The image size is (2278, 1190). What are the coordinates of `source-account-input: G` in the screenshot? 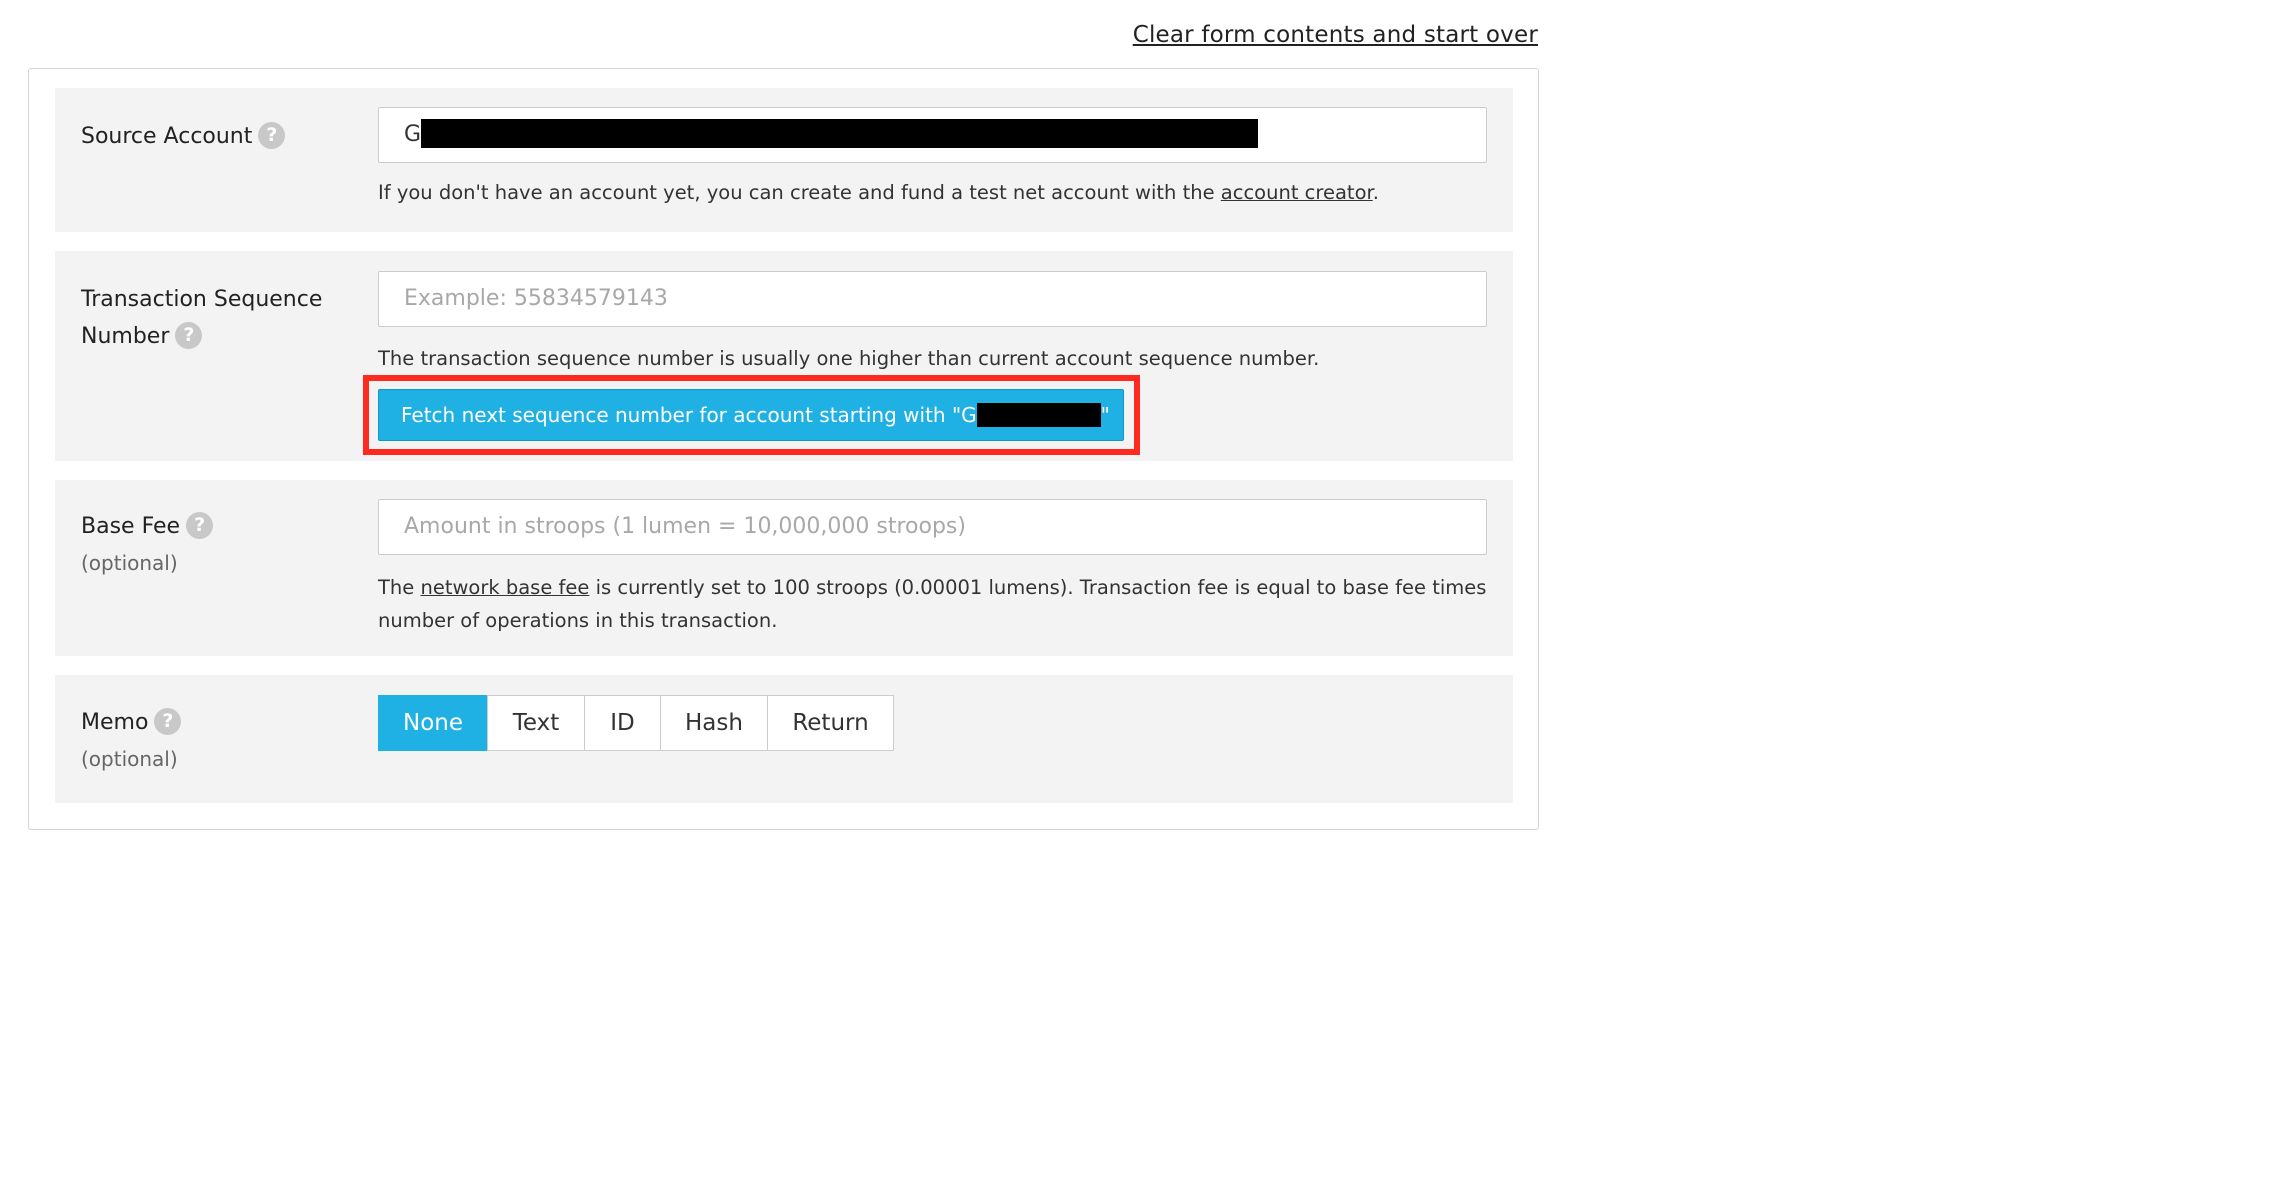 It's located at (932, 135).